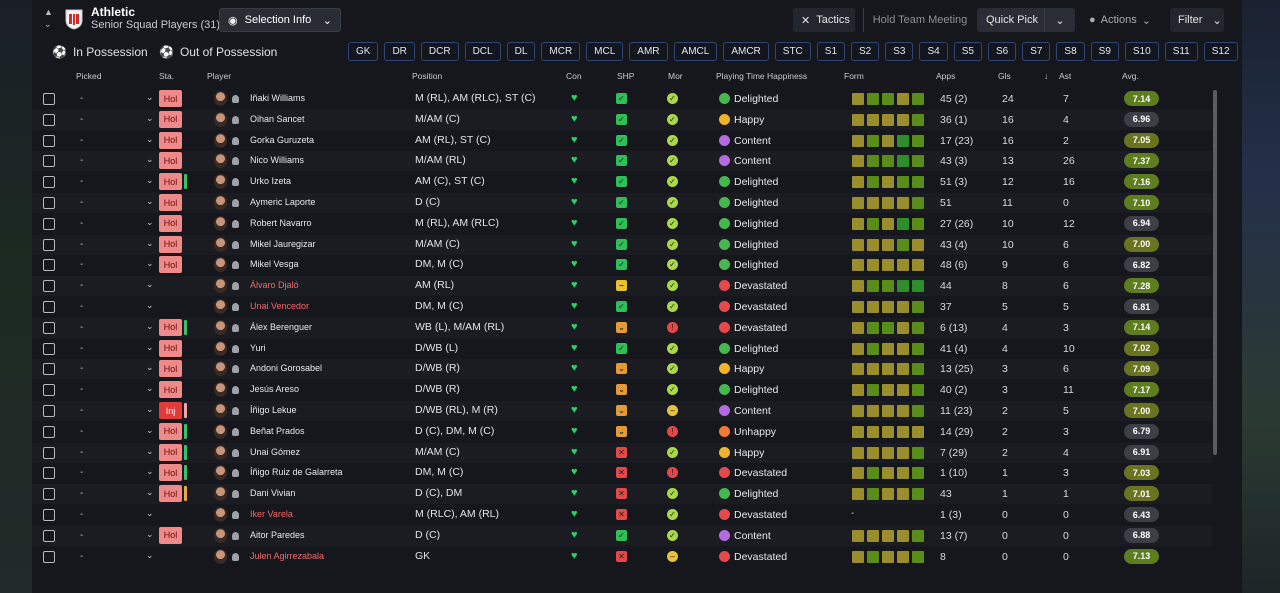  I want to click on scrollbar, so click(1215, 272).